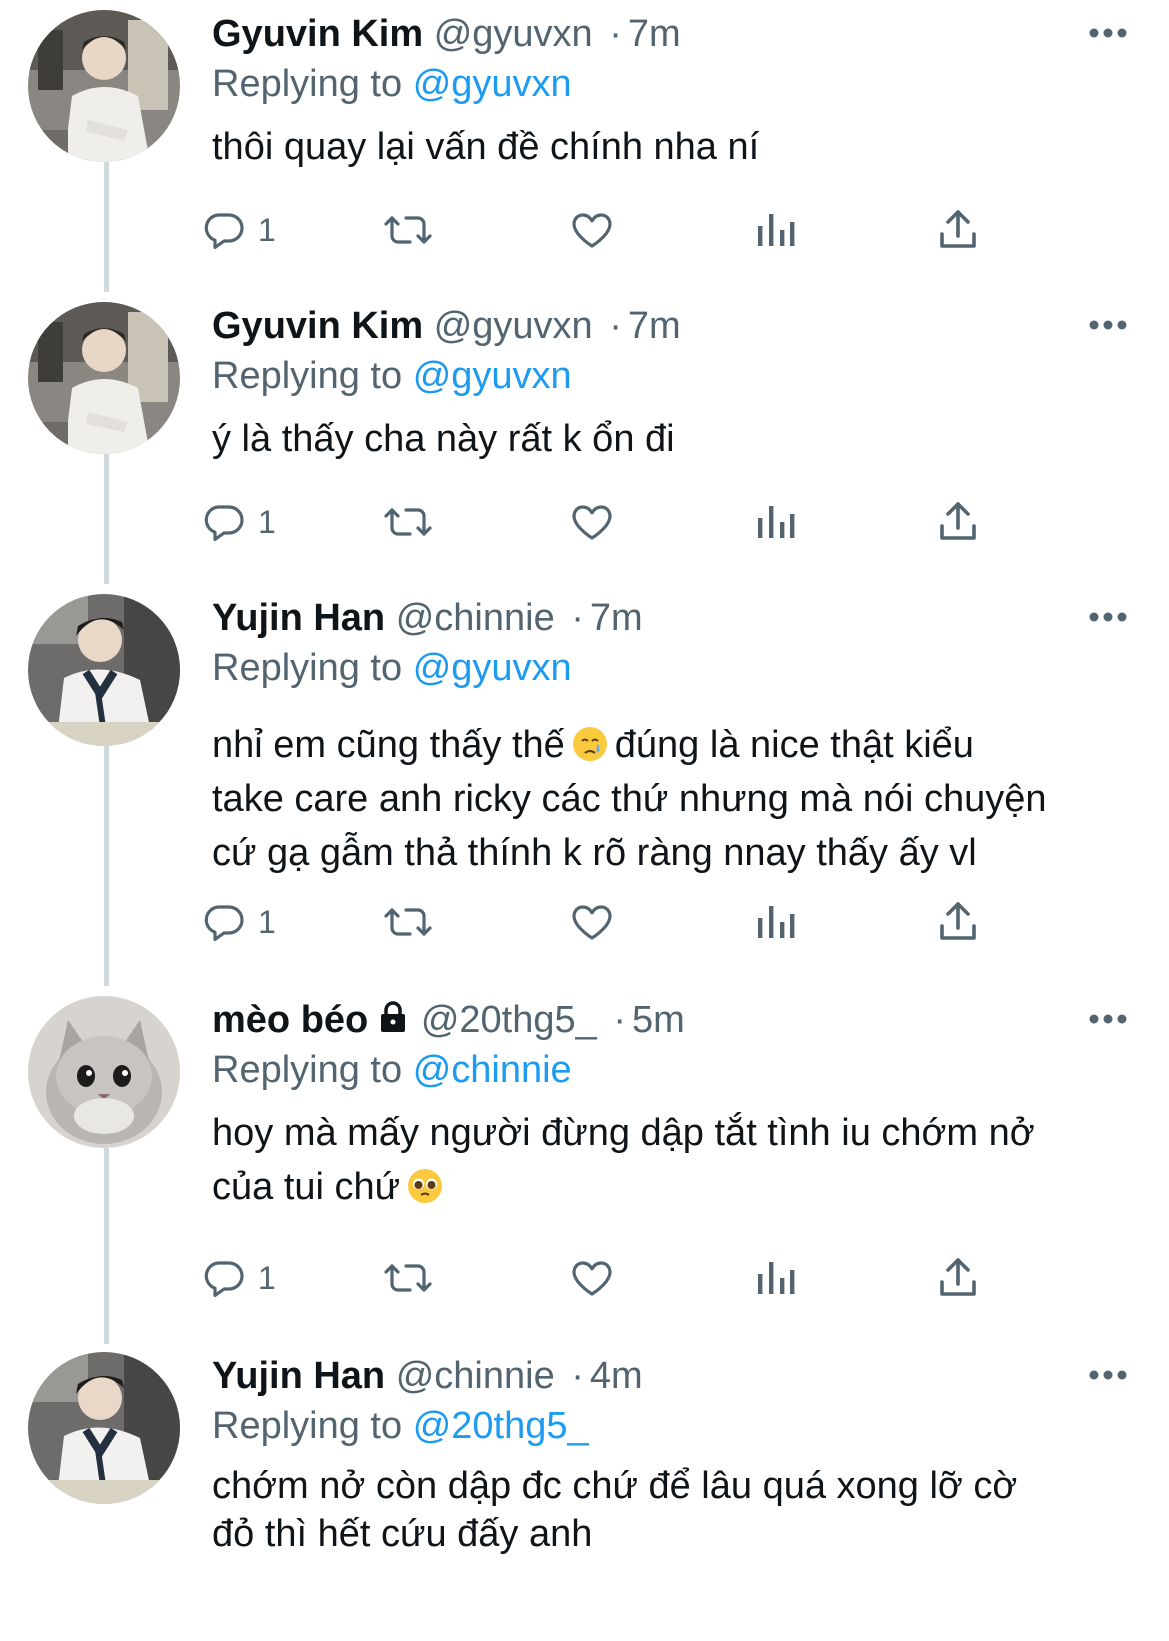 The width and height of the screenshot is (1169, 1641). Describe the element at coordinates (393, 1022) in the screenshot. I see `lock-icon` at that location.